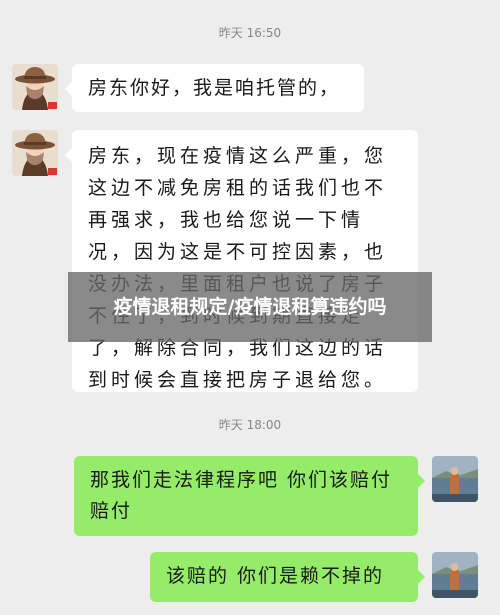 The height and width of the screenshot is (615, 500). I want to click on timestamp: 昨天 18:00, so click(250, 425).